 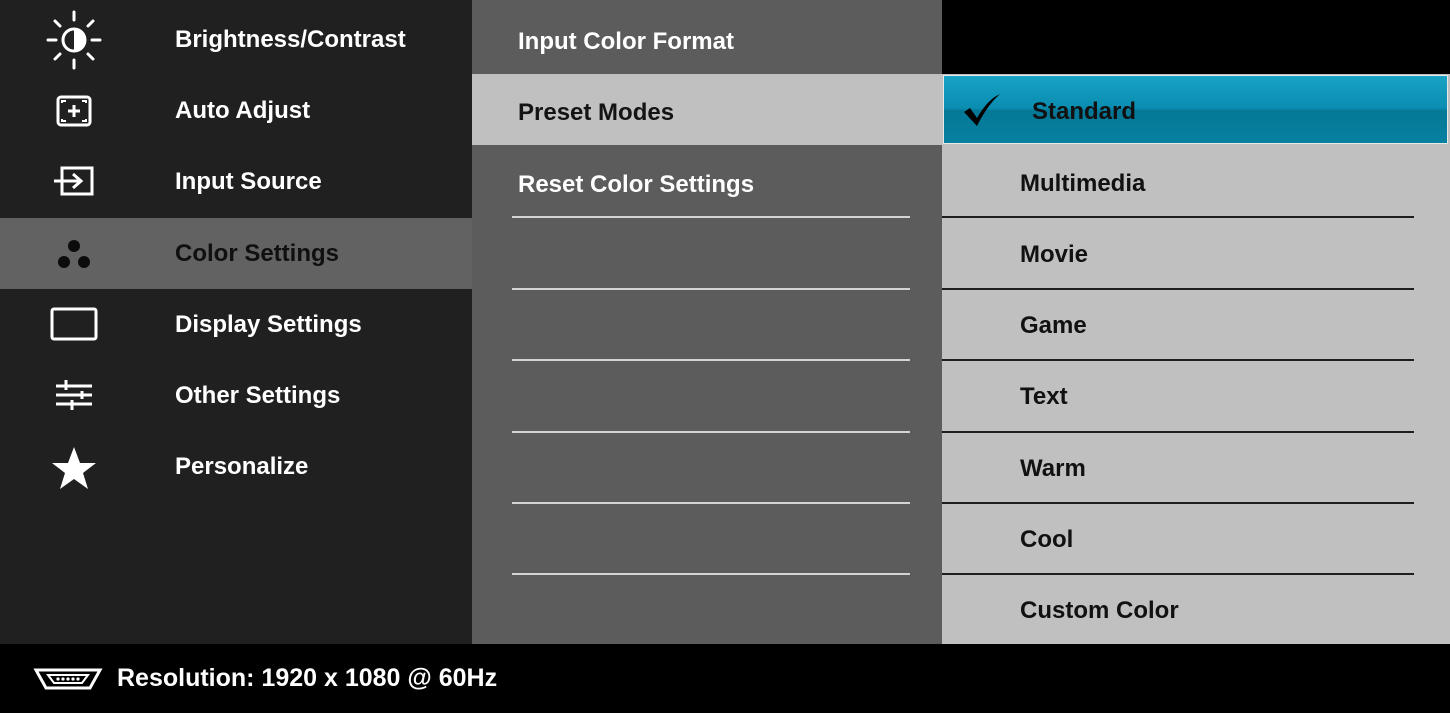 I want to click on submenu-item-reset-color-settings: Reset Color Settings, so click(x=707, y=181).